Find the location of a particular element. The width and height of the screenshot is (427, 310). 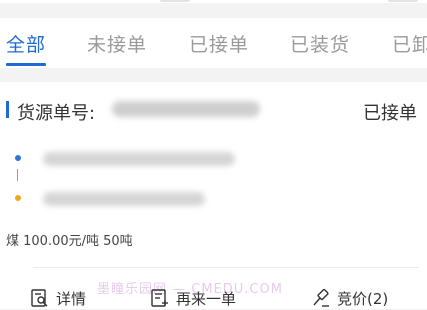

source-number-redacted is located at coordinates (186, 109).